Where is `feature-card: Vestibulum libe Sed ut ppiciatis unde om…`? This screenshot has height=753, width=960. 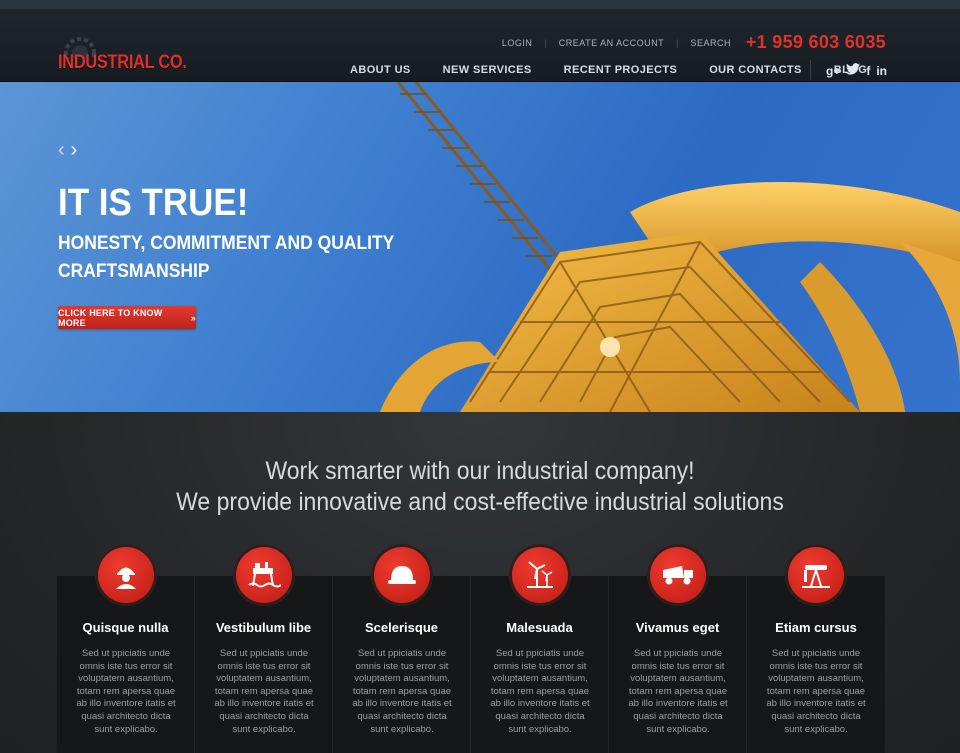 feature-card: Vestibulum libe Sed ut ppiciatis unde om… is located at coordinates (264, 648).